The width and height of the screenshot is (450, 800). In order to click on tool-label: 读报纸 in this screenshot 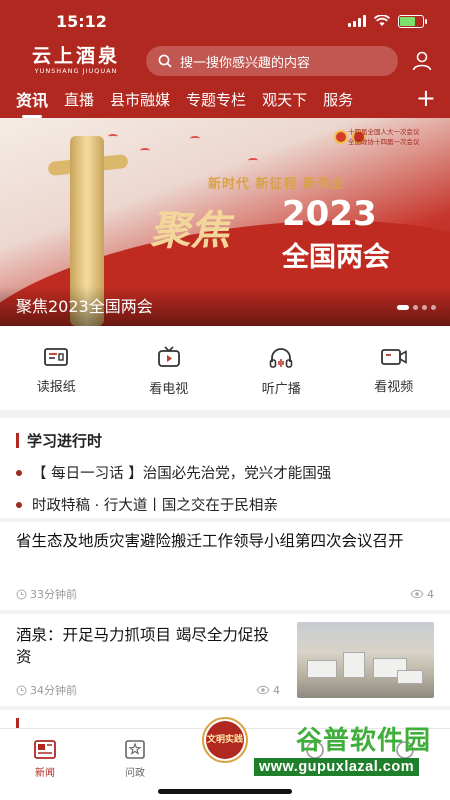, I will do `click(56, 387)`.